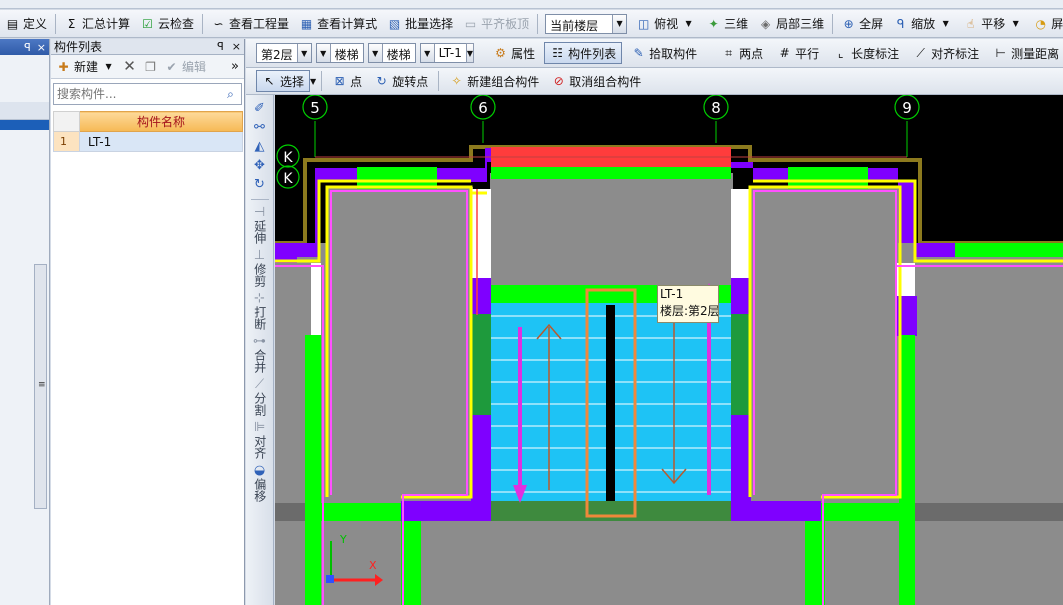 This screenshot has height=605, width=1063. I want to click on offset-tool-button: ◒ 偏移, so click(260, 482).